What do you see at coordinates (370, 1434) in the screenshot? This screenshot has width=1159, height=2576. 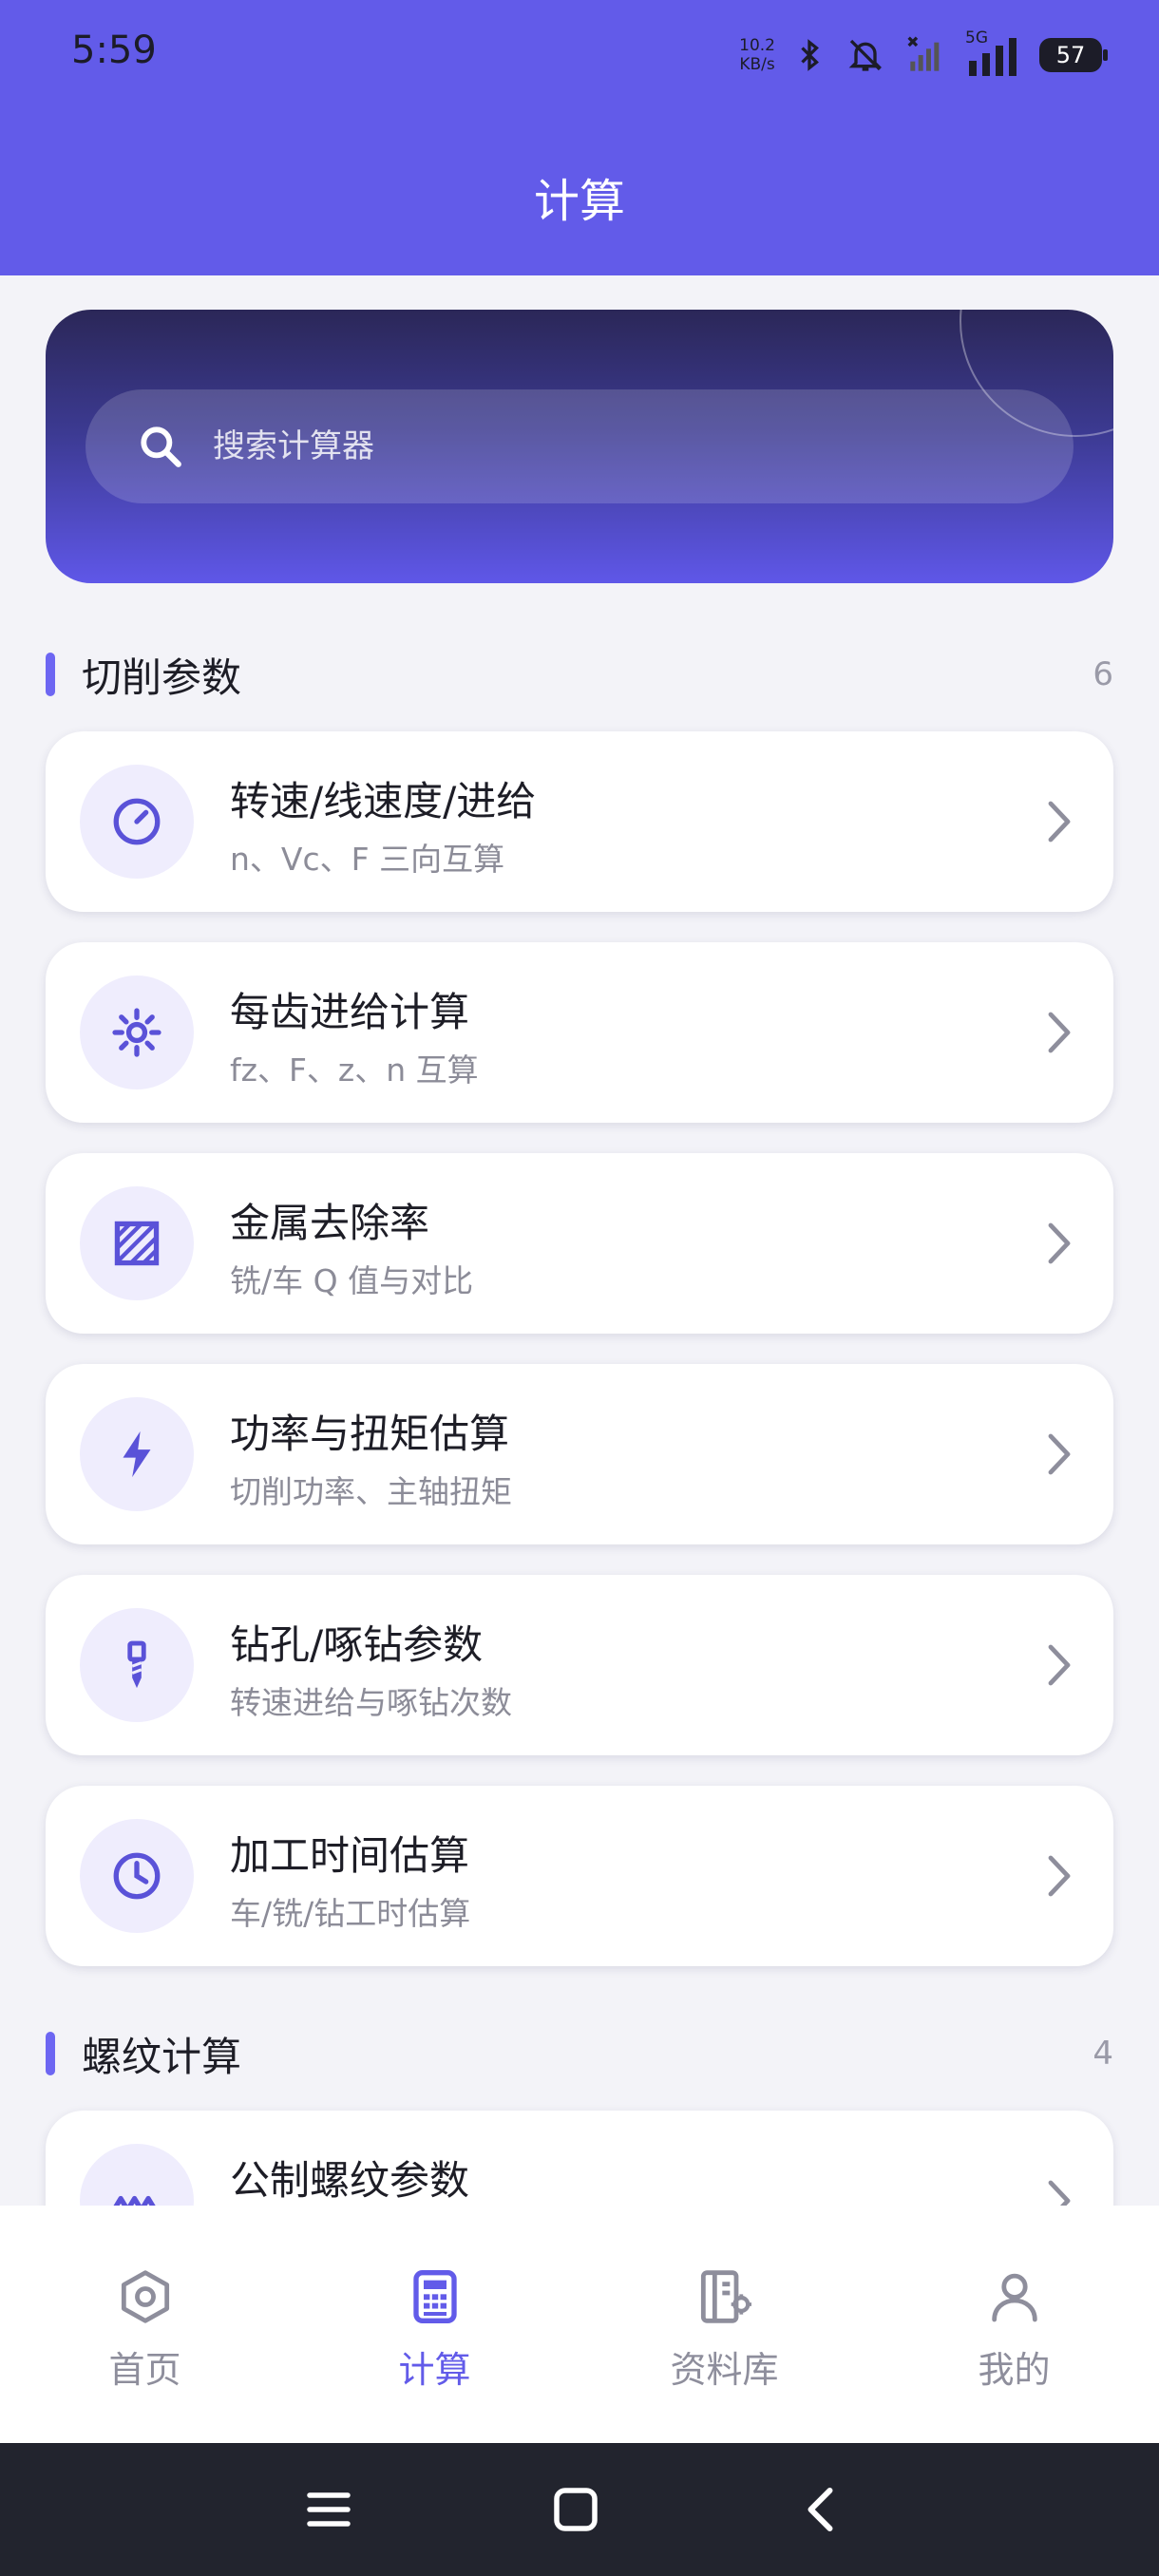 I see `card-title: 功率与扭矩估算` at bounding box center [370, 1434].